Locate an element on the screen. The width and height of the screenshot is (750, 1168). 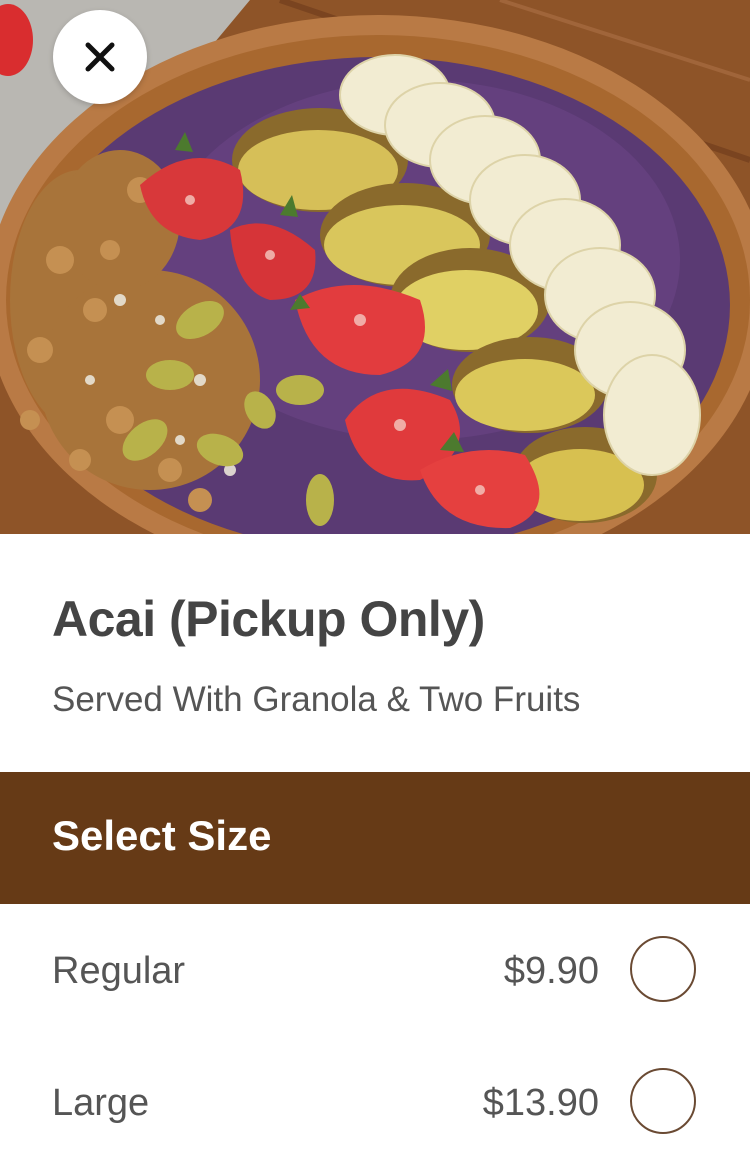
section-title: Select Size is located at coordinates (162, 835).